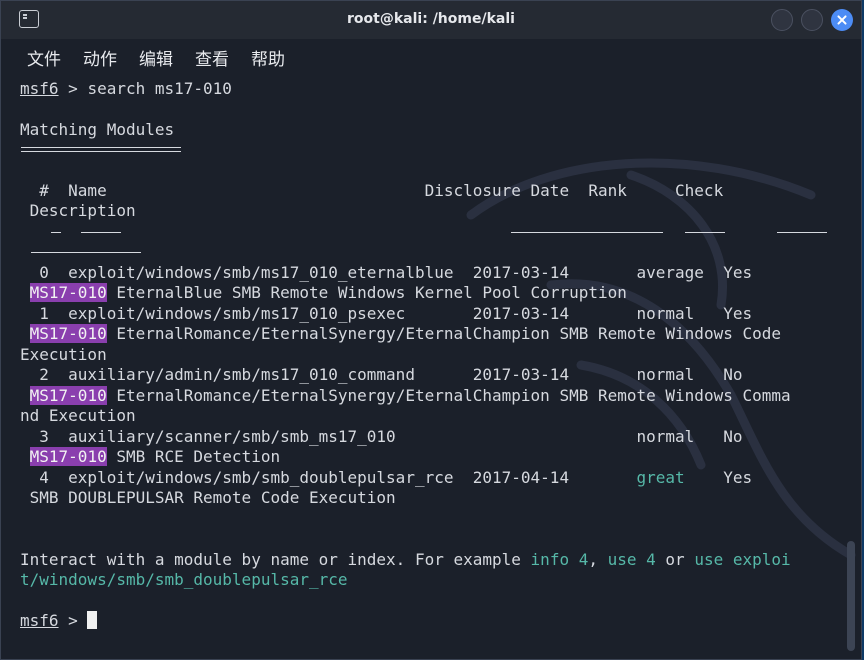 This screenshot has width=864, height=660. I want to click on table-row-description: SMB DOUBLEPULSAR Remote Code Execution, so click(208, 497).